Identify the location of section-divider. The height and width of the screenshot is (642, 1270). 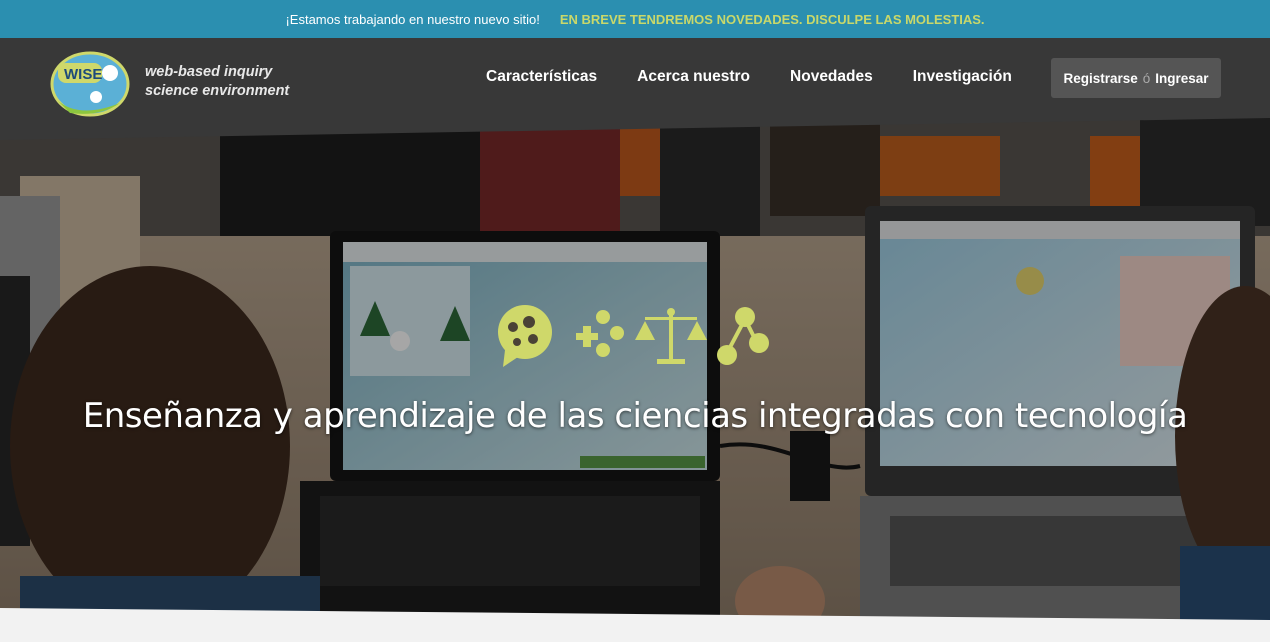
(635, 625).